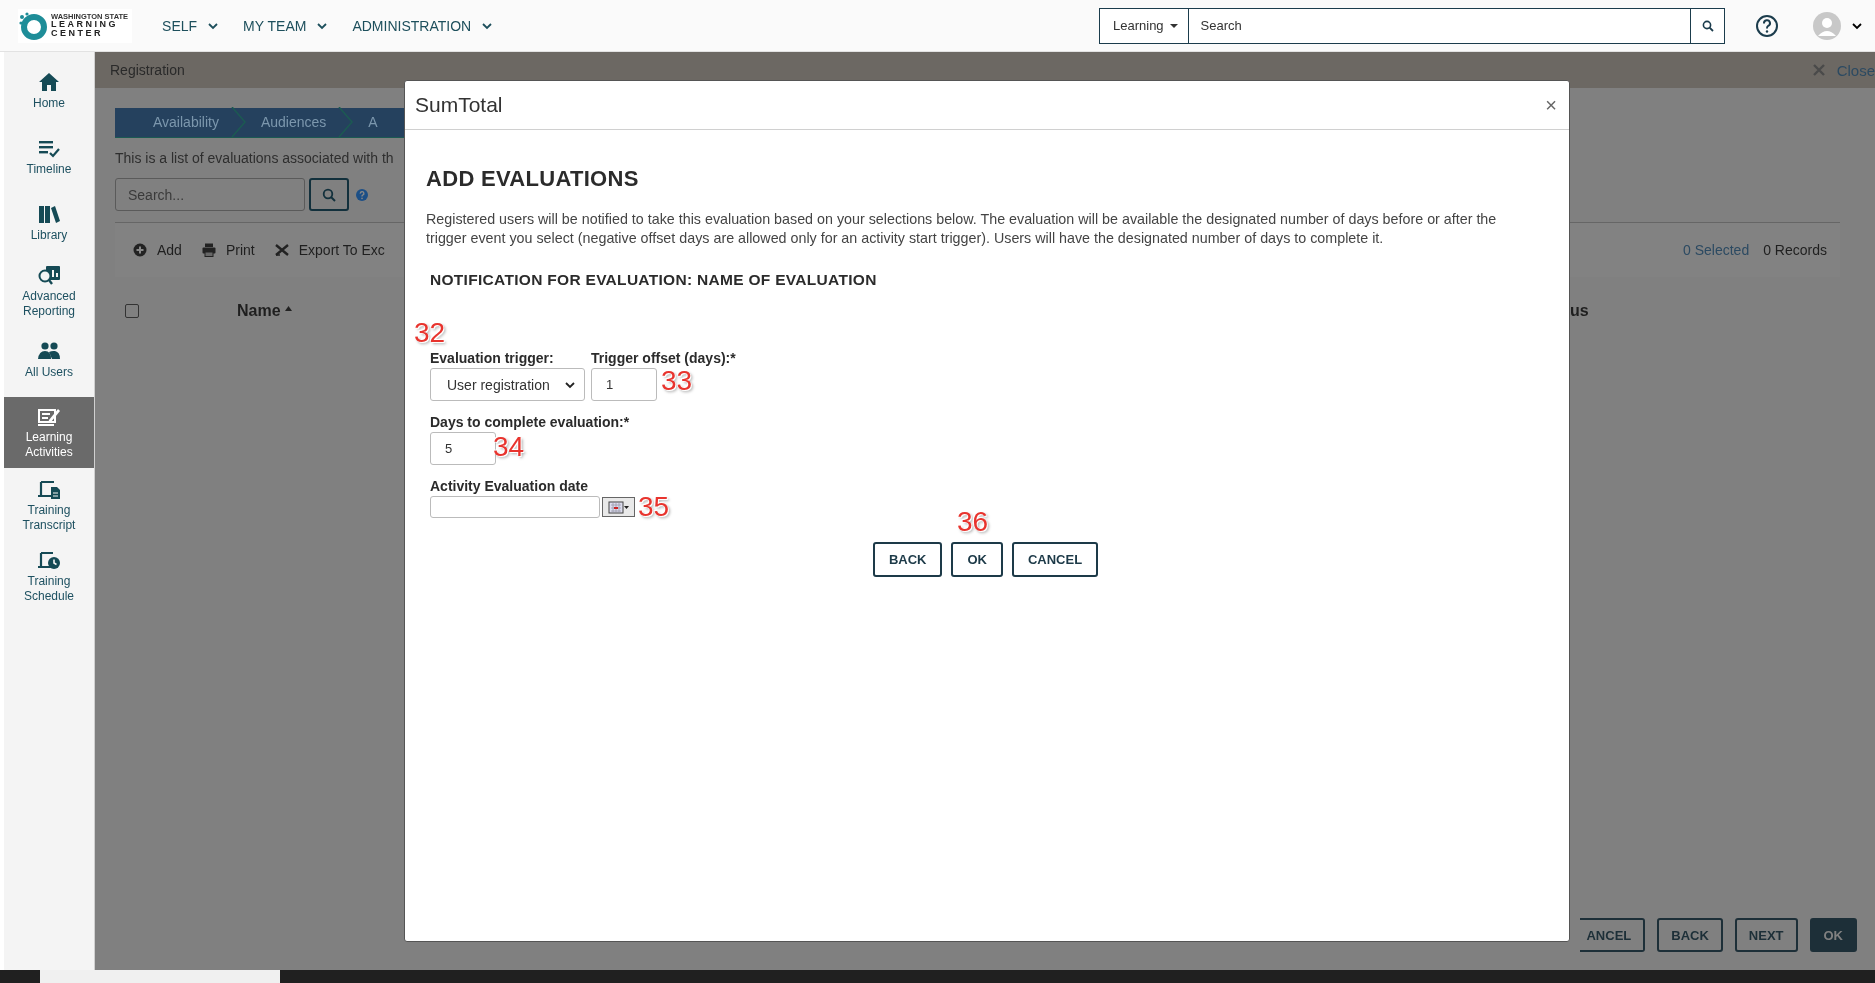 The height and width of the screenshot is (983, 1875). I want to click on home-icon, so click(49, 82).